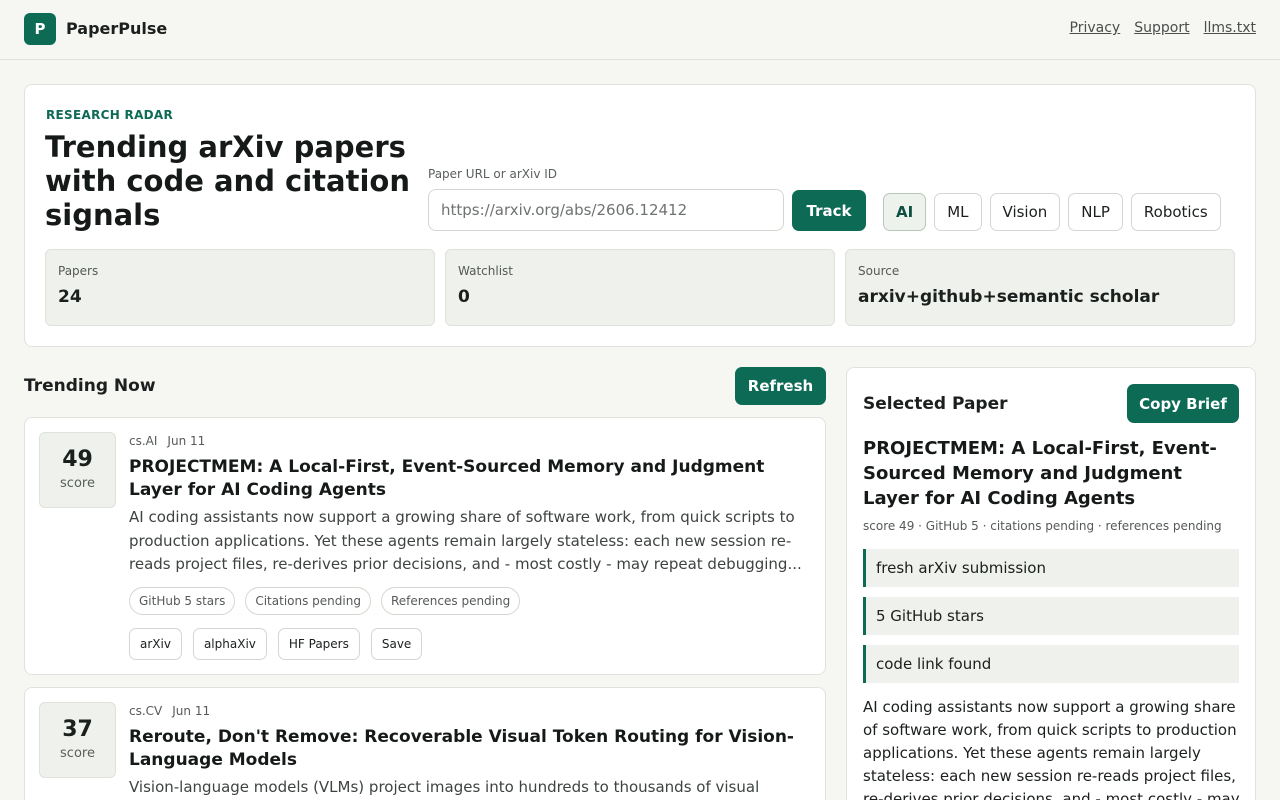  What do you see at coordinates (905, 212) in the screenshot?
I see `category-chip-ai: AI` at bounding box center [905, 212].